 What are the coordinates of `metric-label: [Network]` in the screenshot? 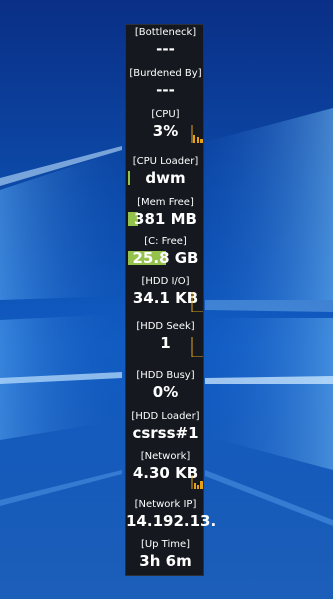 It's located at (165, 456).